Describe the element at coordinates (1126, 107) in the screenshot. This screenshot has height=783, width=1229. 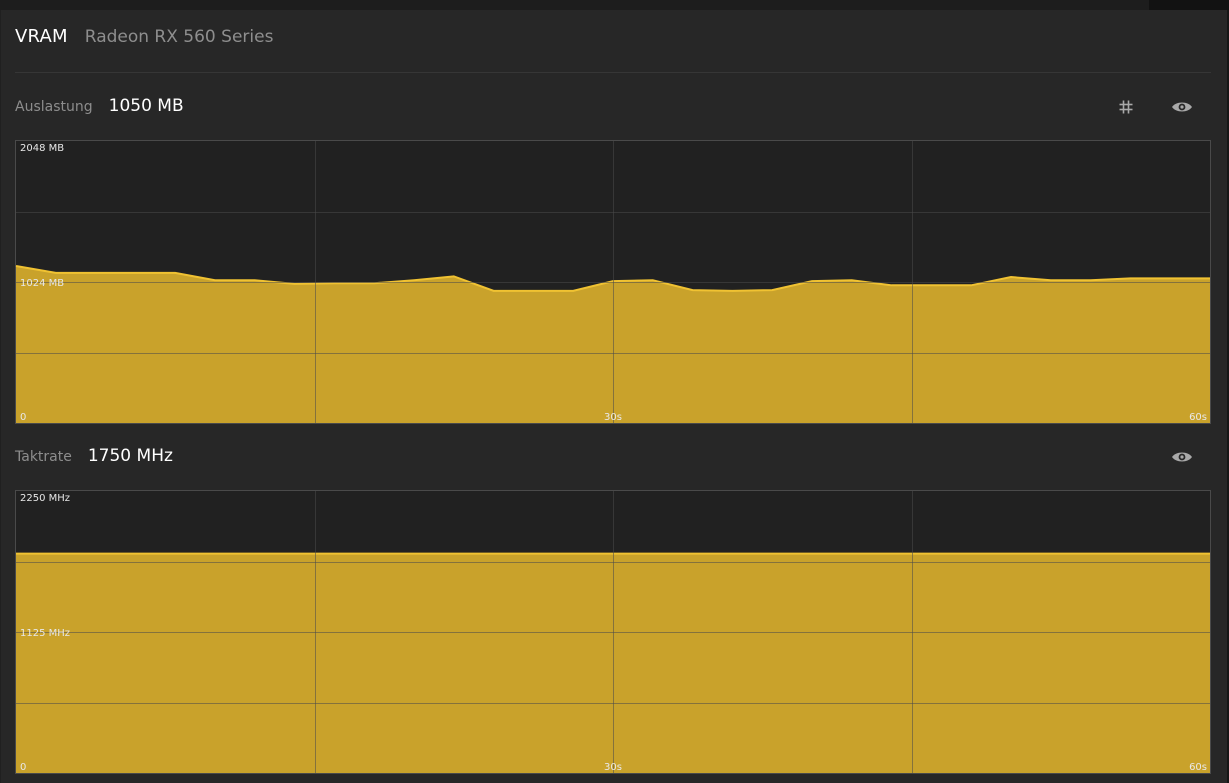
I see `hash-icon` at that location.